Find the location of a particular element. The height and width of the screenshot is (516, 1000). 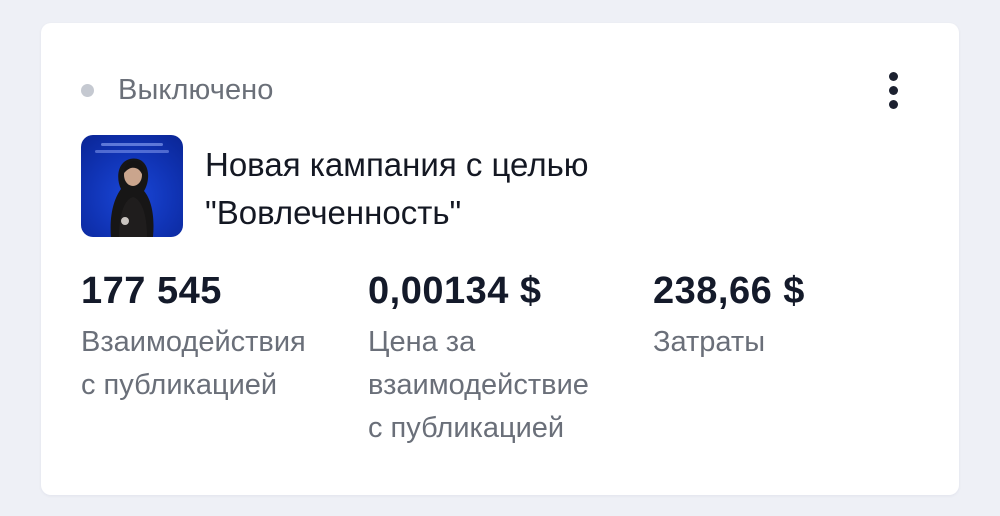

metric-engagements: 177 545 Взаимодействия с публикацией is located at coordinates (221, 337).